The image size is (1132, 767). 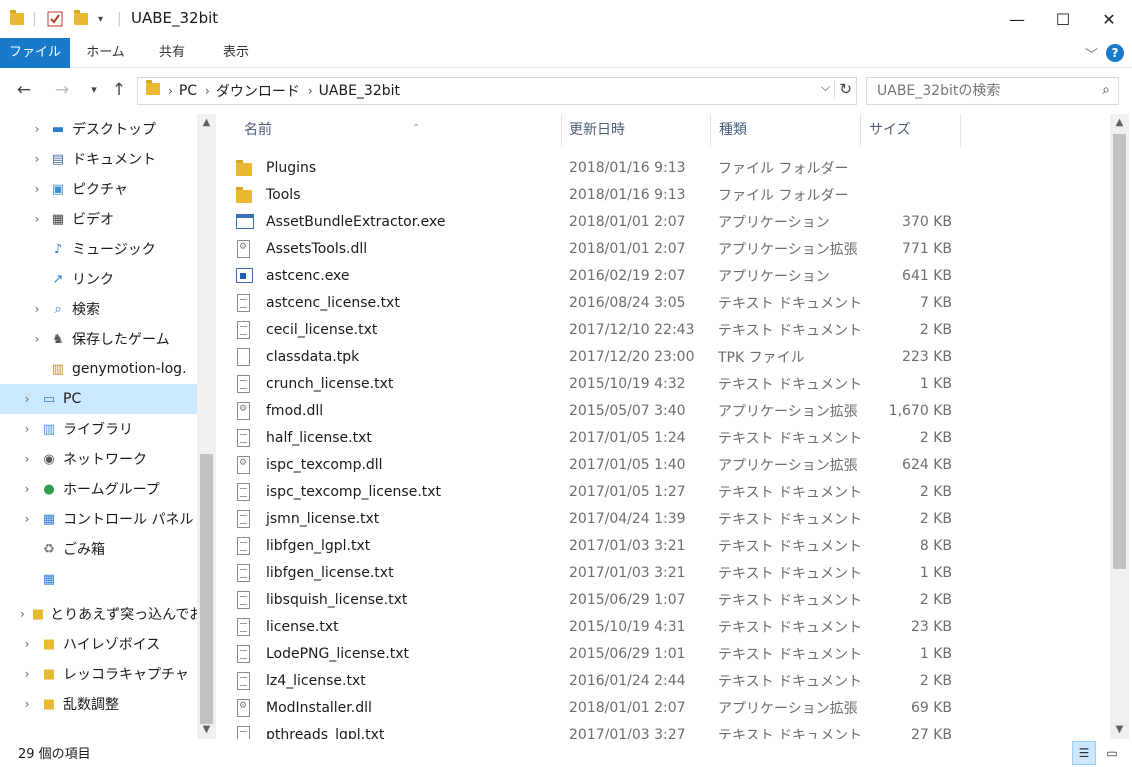 I want to click on help-icon: ?, so click(x=1115, y=53).